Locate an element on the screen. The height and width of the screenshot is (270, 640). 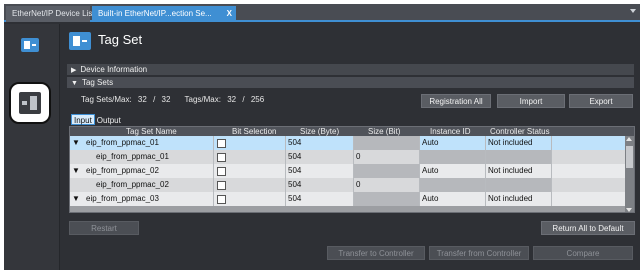
page-title: Tag Set is located at coordinates (120, 39).